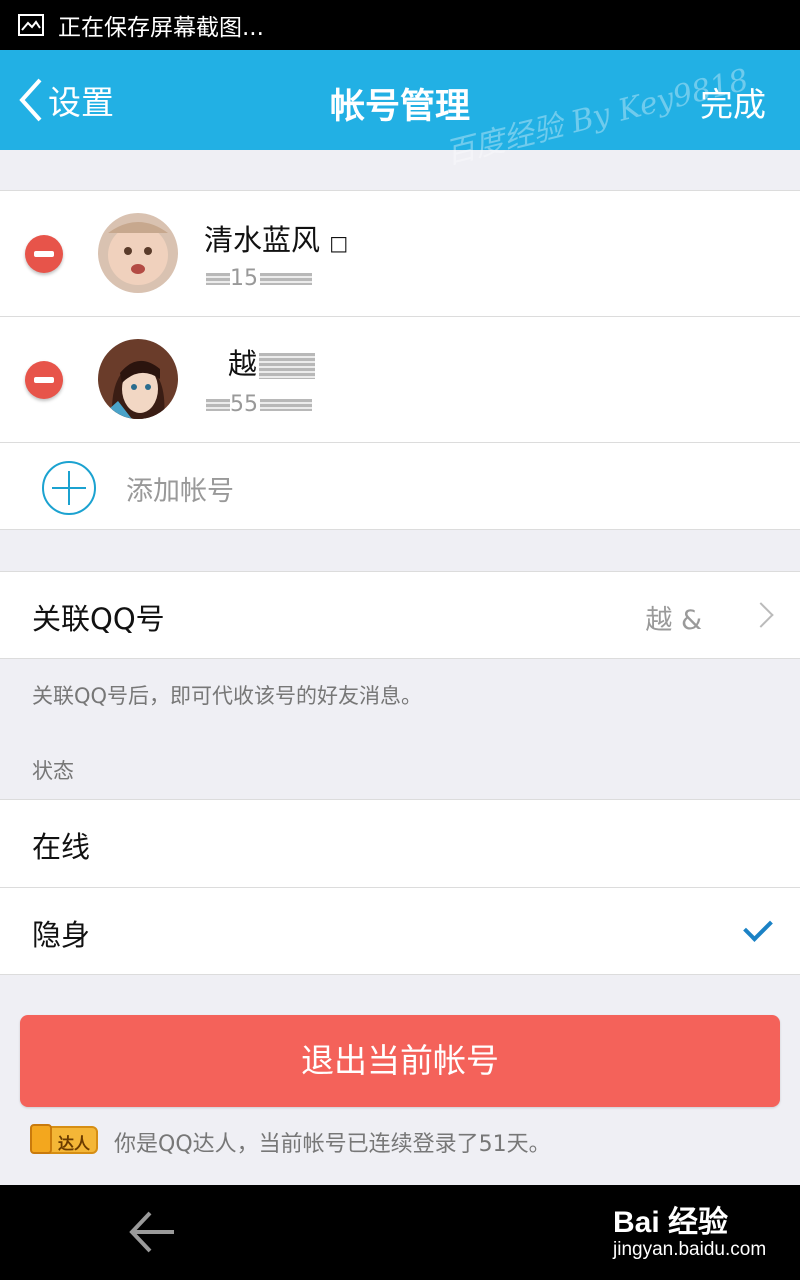 The height and width of the screenshot is (1280, 800). I want to click on account-row: 清水蓝风 □ 15, so click(400, 254).